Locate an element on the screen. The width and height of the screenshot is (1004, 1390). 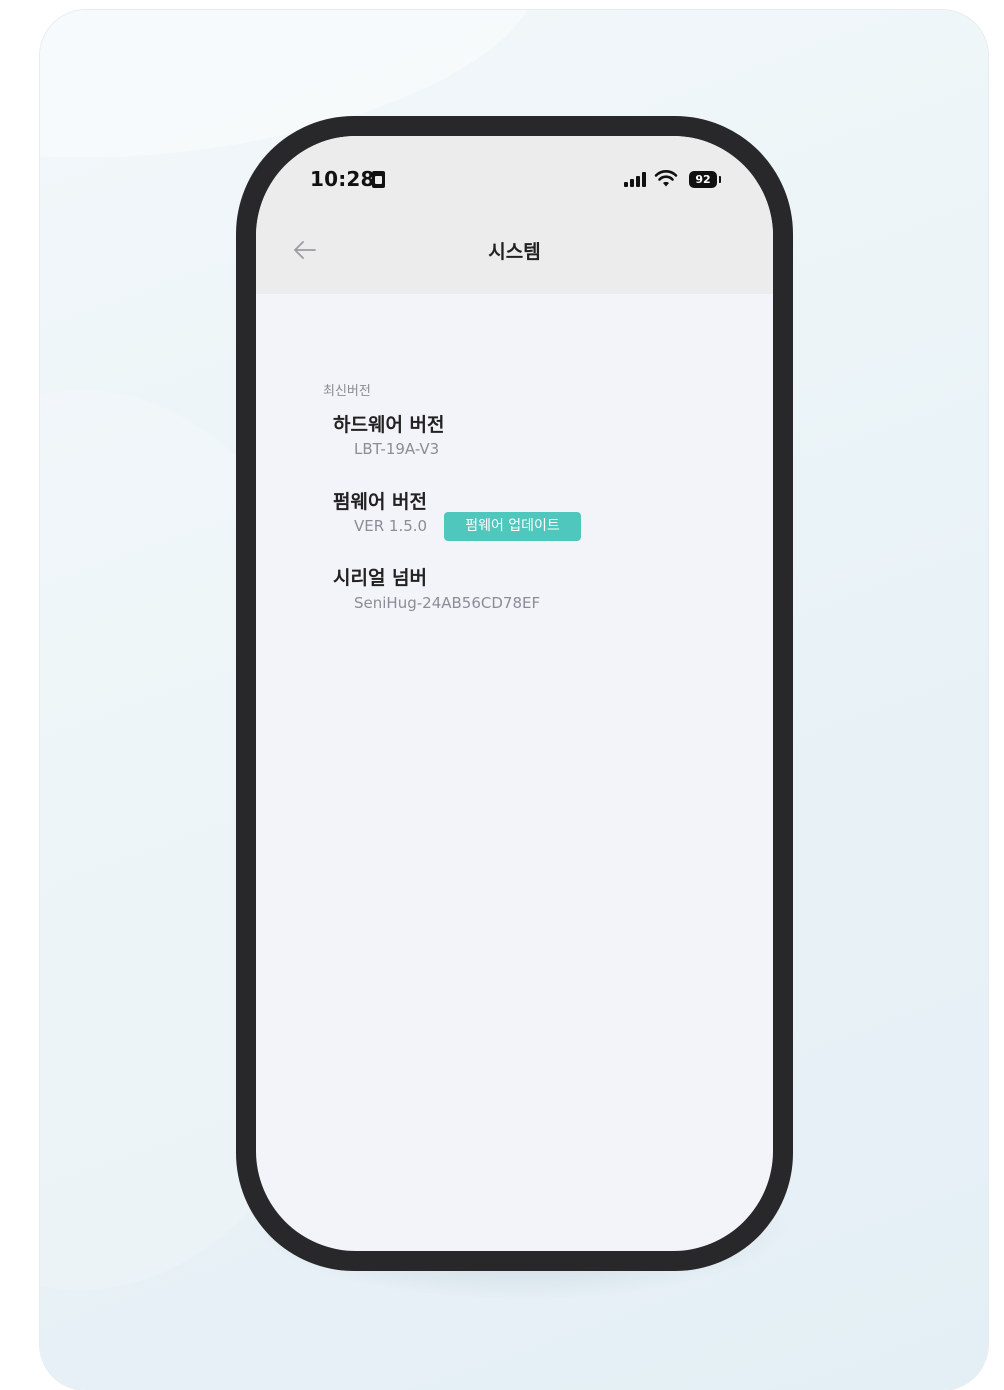
battery-cap is located at coordinates (720, 179).